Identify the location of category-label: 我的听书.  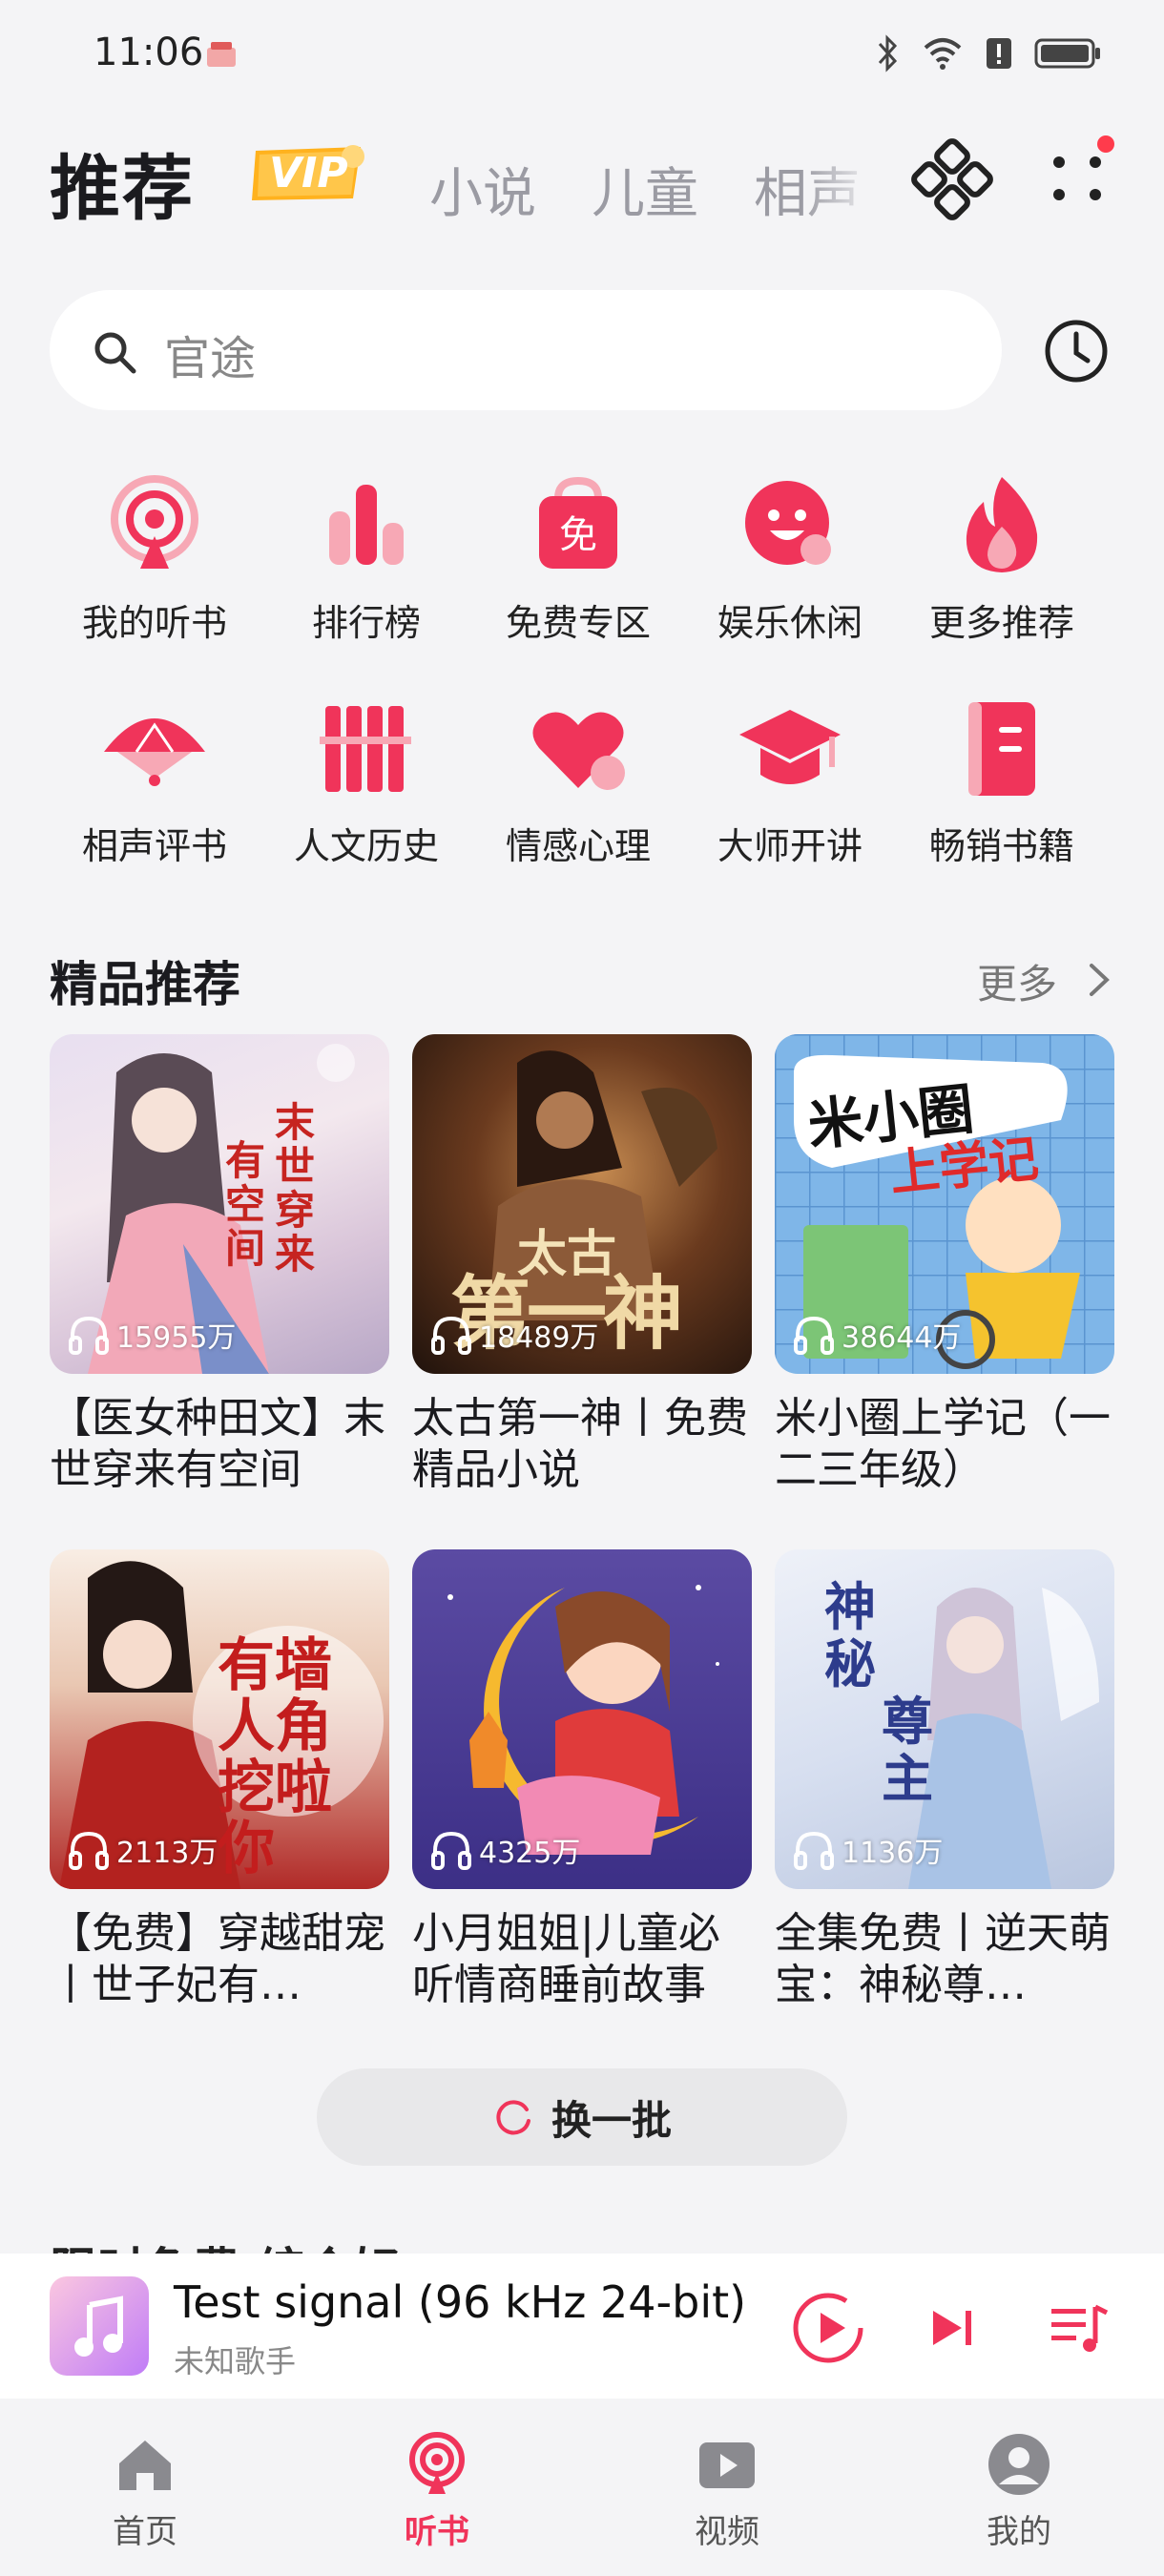
(154, 623).